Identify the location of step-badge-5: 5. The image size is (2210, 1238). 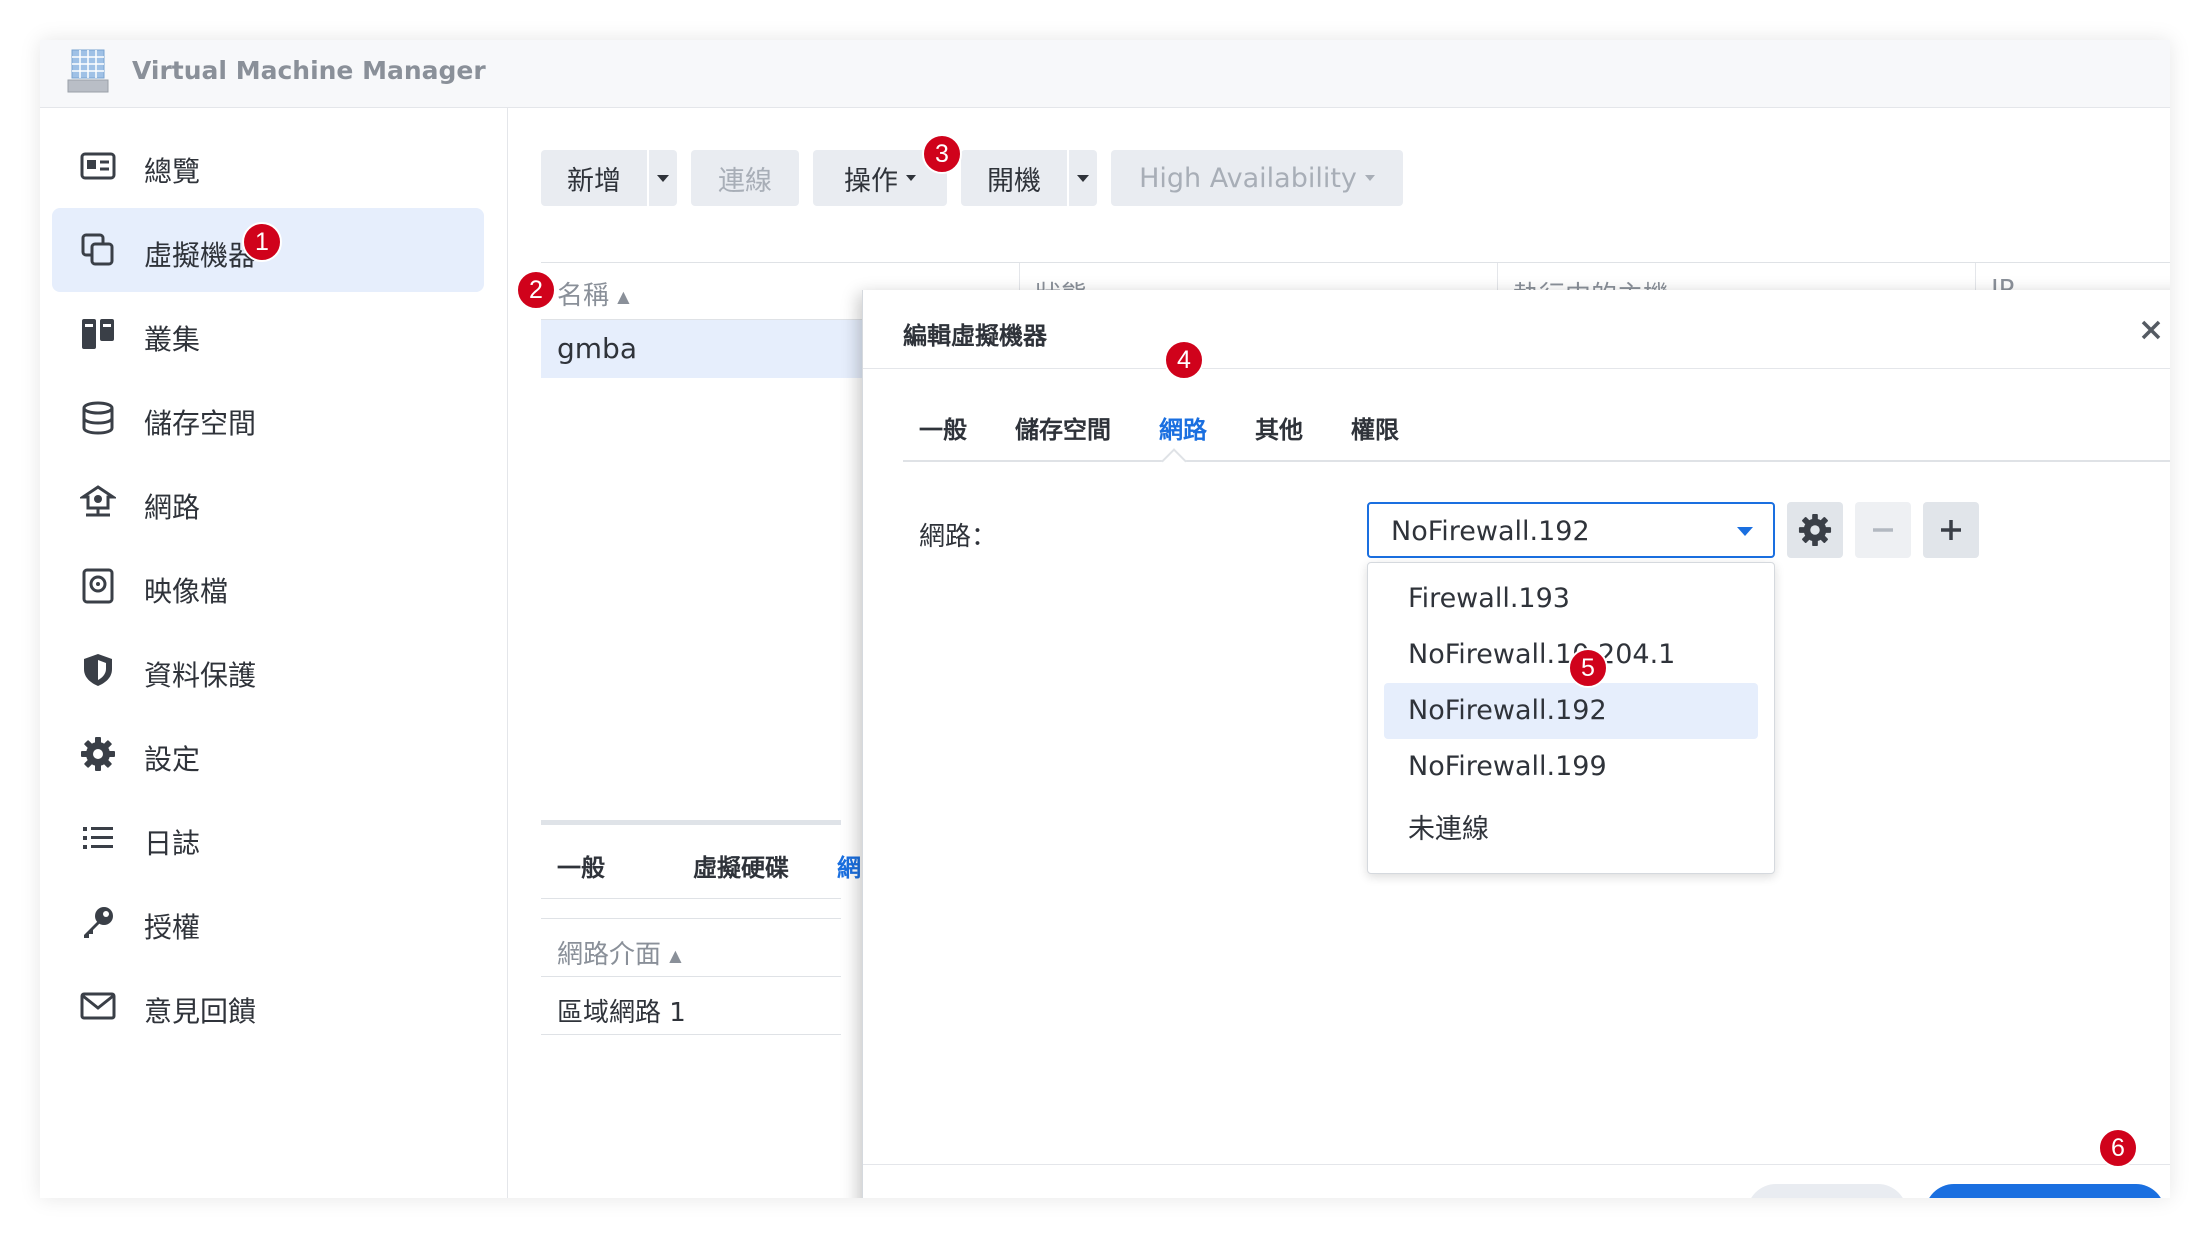
(1588, 668).